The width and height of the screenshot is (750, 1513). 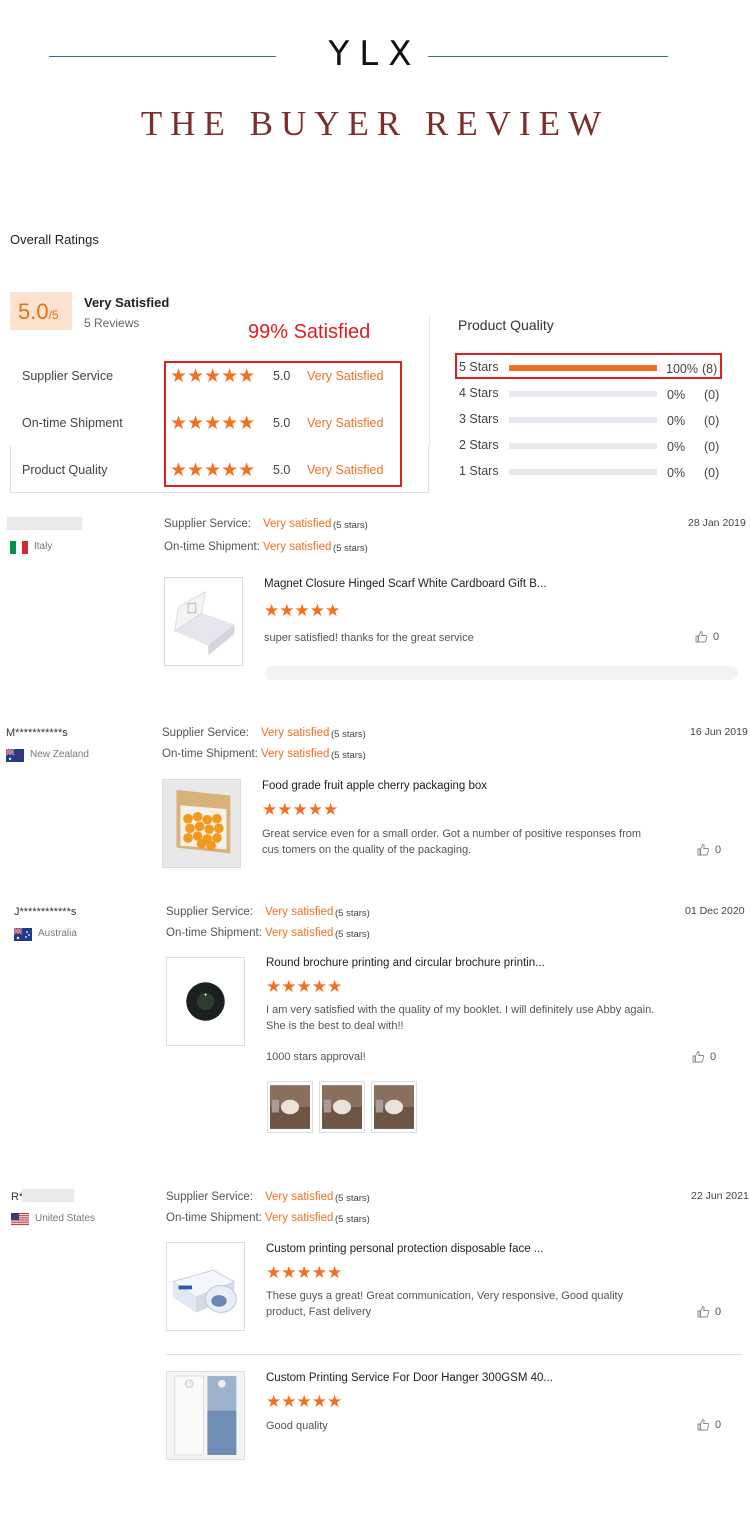 What do you see at coordinates (479, 445) in the screenshot?
I see `histogram-label: 2 Stars` at bounding box center [479, 445].